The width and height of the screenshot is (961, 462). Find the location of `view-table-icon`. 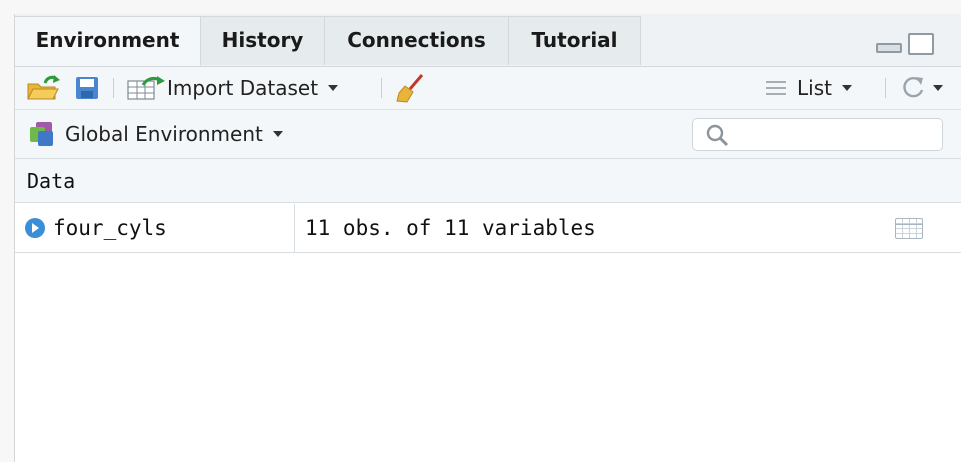

view-table-icon is located at coordinates (909, 228).